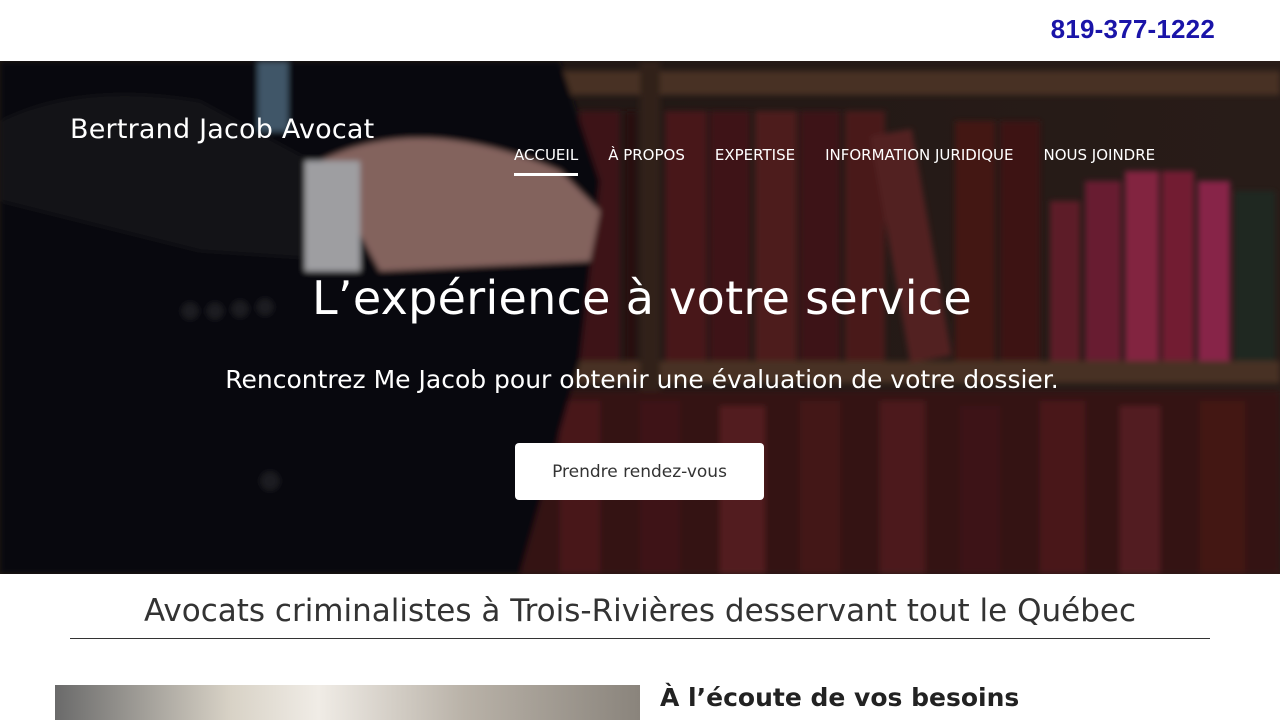 This screenshot has width=1280, height=720. What do you see at coordinates (919, 161) in the screenshot?
I see `nav-information-juridique: INFORMATION JURIDIQUE` at bounding box center [919, 161].